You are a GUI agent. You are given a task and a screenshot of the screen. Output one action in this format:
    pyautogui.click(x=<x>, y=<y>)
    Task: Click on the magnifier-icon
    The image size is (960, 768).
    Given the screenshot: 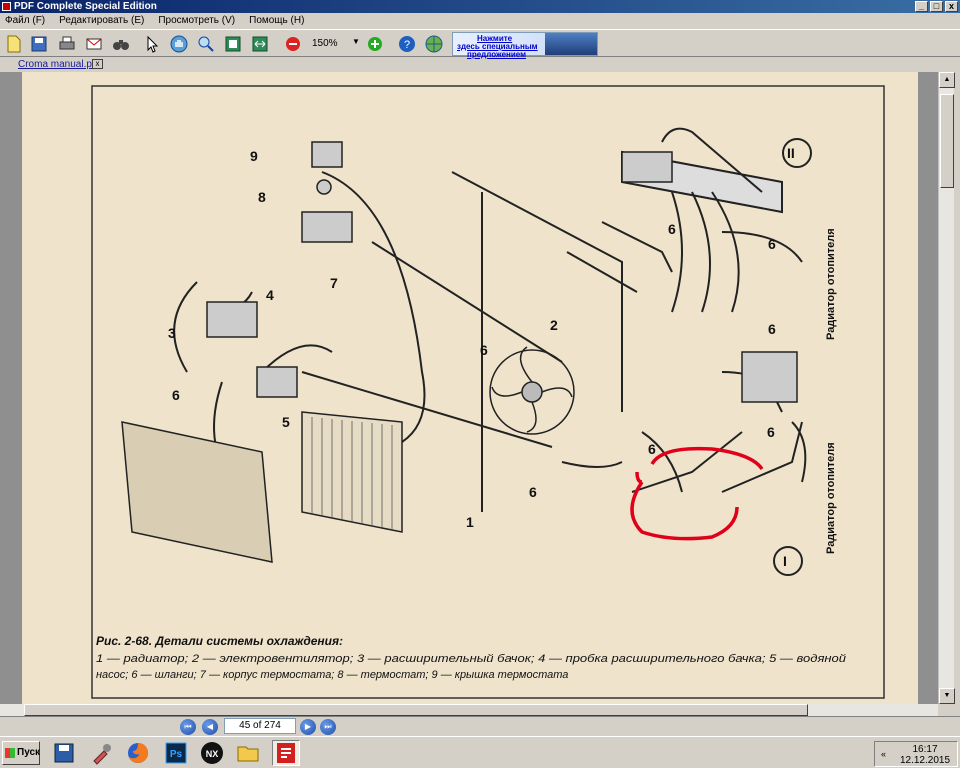 What is the action you would take?
    pyautogui.click(x=206, y=44)
    